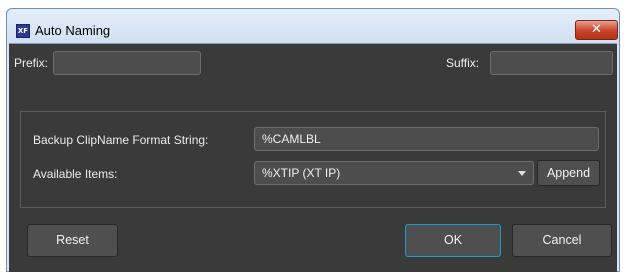 This screenshot has width=626, height=273. I want to click on reset-button: Reset, so click(72, 240).